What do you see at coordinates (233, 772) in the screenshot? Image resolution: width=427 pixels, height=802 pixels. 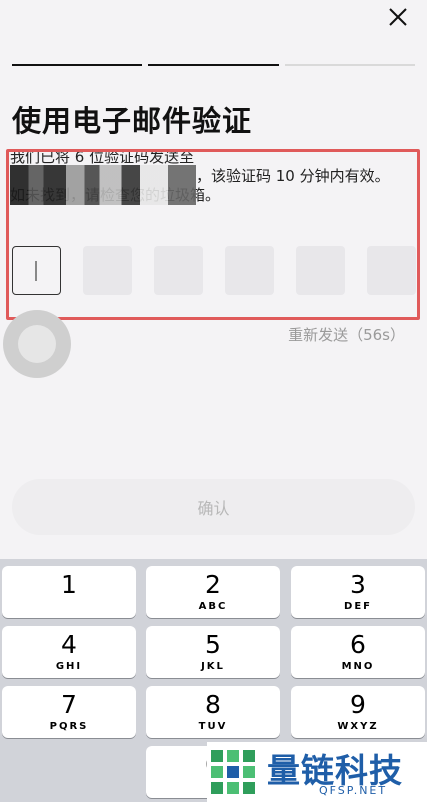 I see `qfsp-logo-icon` at bounding box center [233, 772].